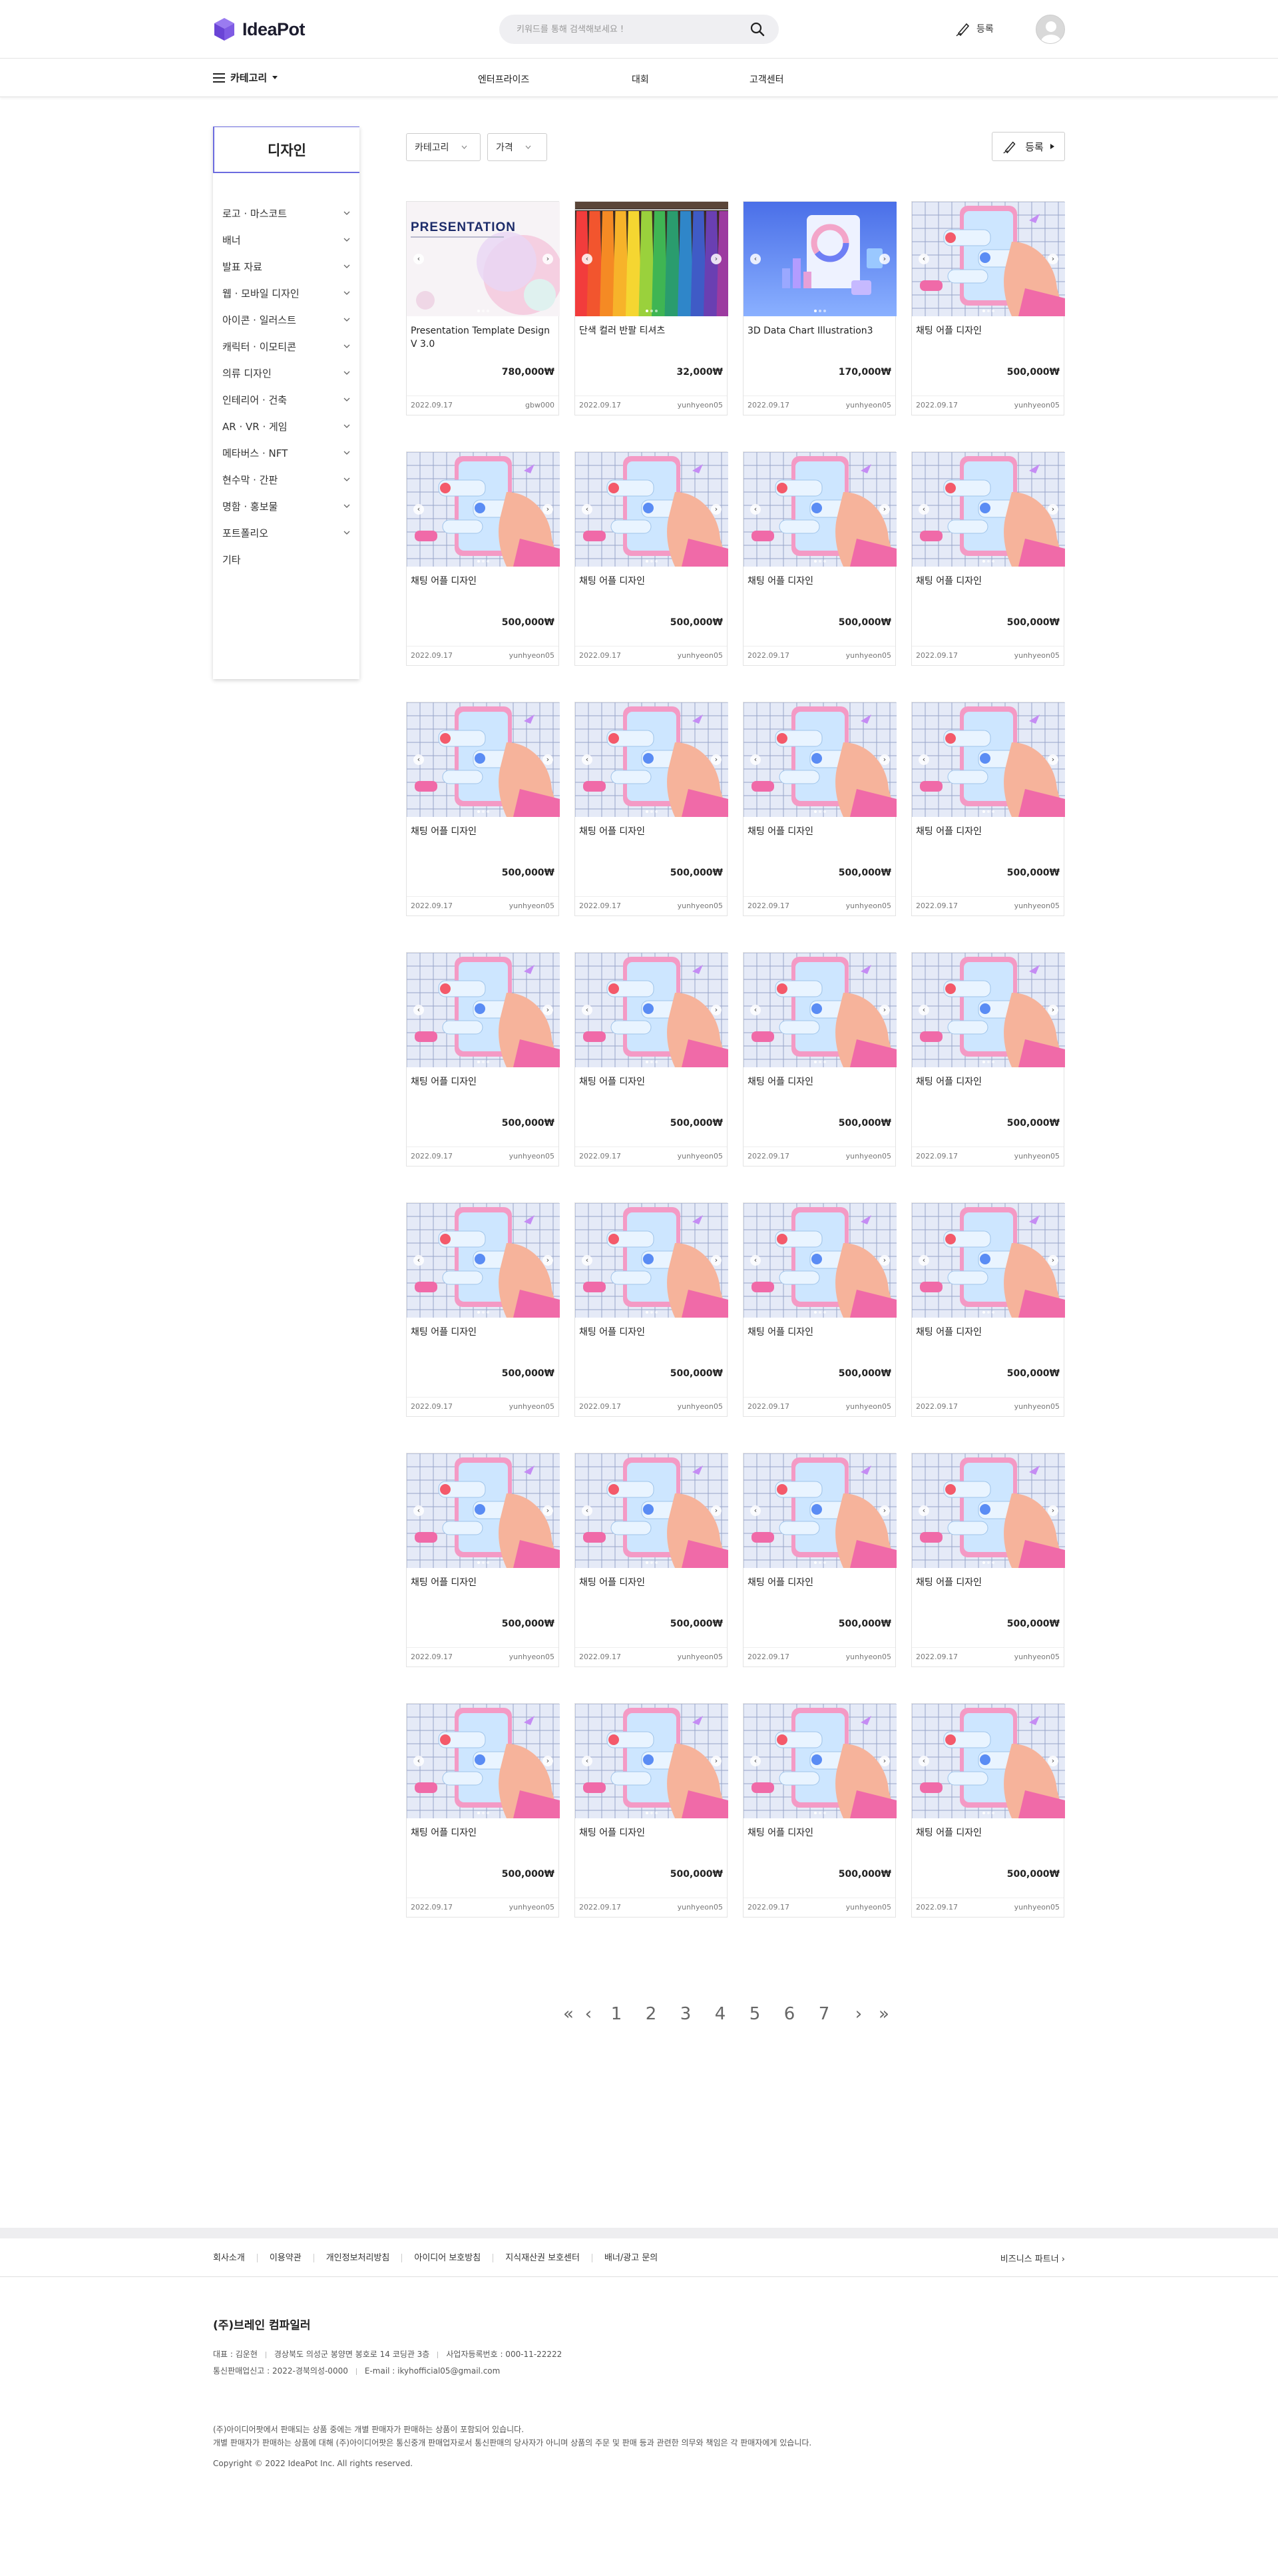  I want to click on prev-page-button: ‹, so click(588, 2014).